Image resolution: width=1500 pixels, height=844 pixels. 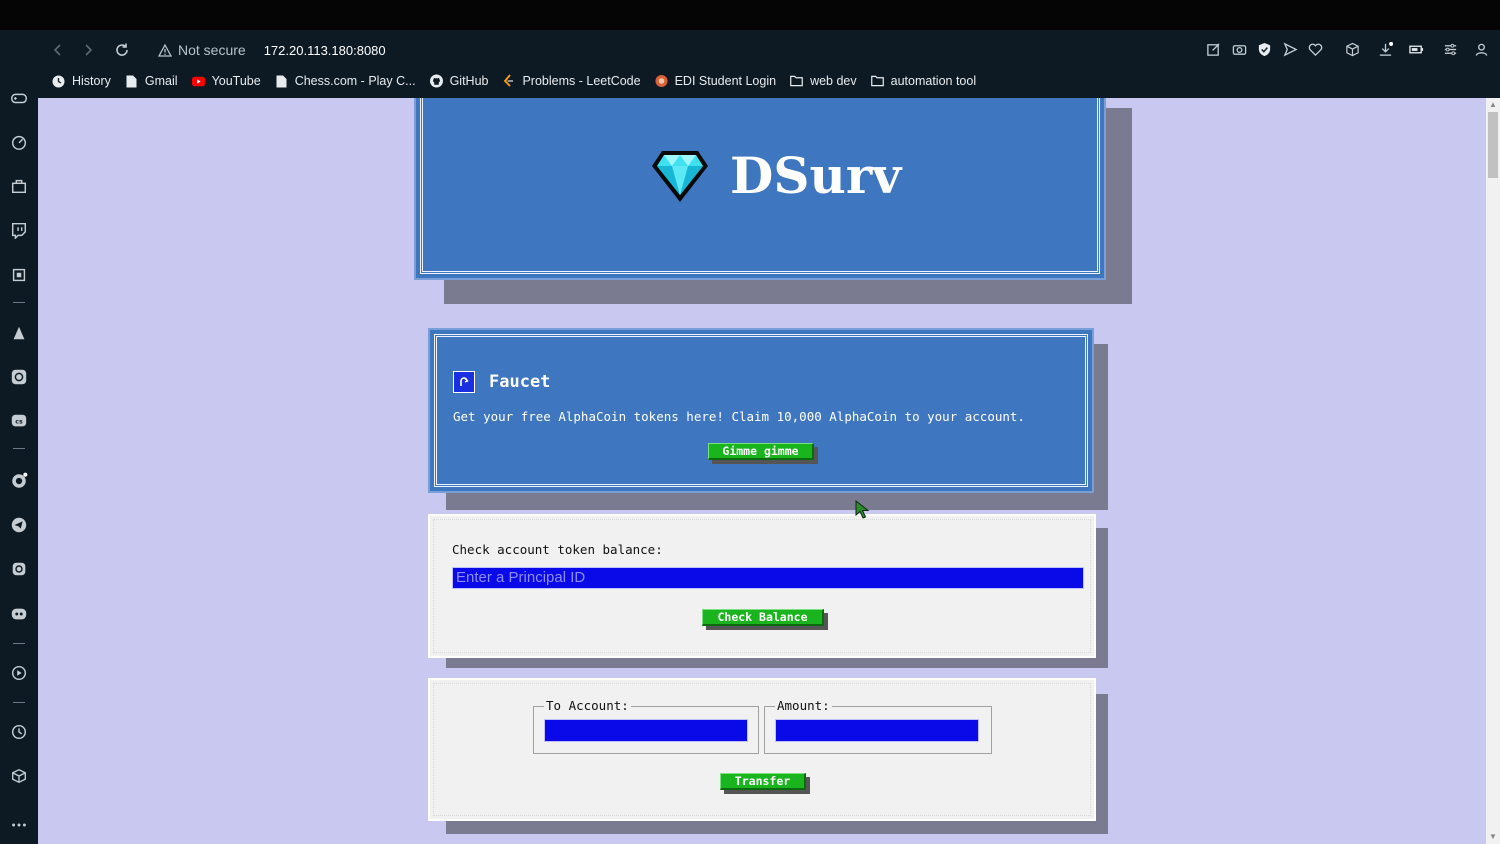 I want to click on whatsapp-icon, so click(x=19, y=481).